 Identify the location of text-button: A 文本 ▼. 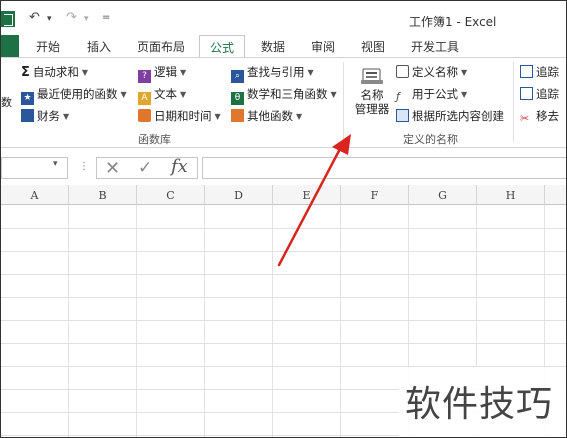
(162, 95).